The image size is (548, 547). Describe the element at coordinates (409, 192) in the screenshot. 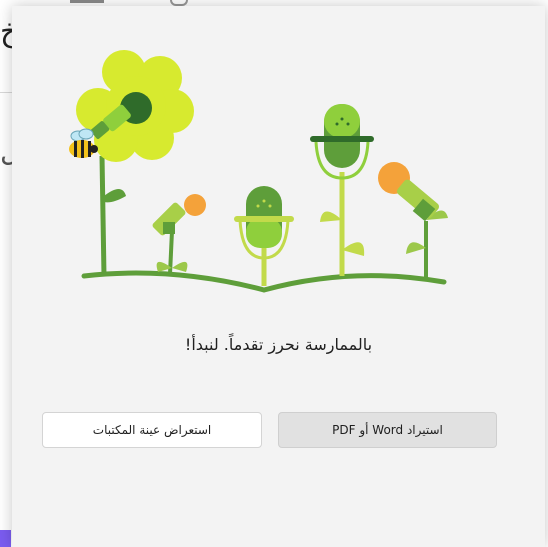

I see `right-microphone-icon` at that location.